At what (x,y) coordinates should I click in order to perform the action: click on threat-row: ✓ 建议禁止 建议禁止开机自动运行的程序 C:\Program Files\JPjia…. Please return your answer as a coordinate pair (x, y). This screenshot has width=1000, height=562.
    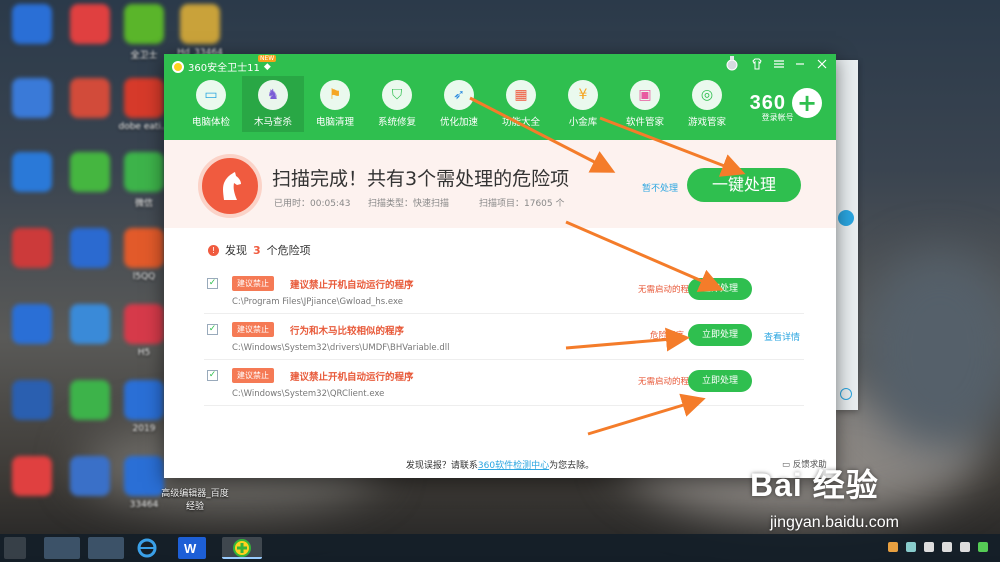
    Looking at the image, I should click on (504, 291).